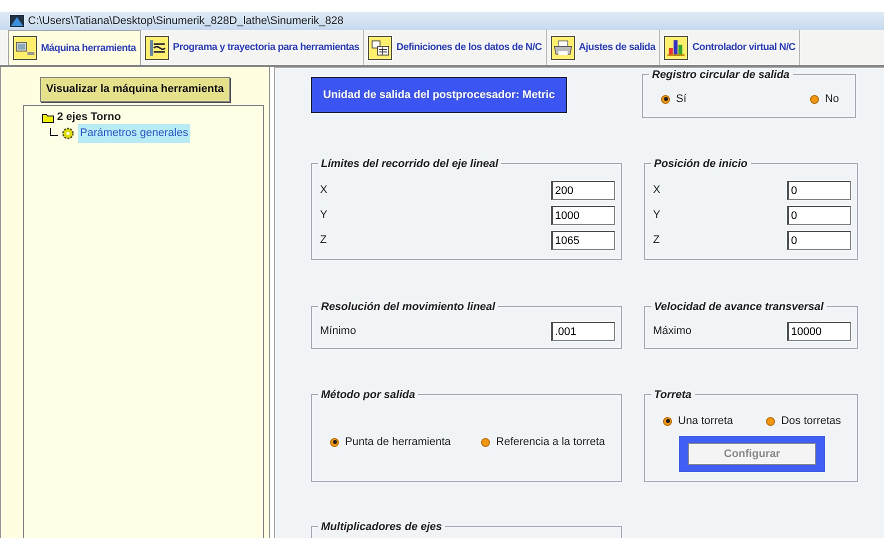 This screenshot has height=538, width=884. What do you see at coordinates (583, 331) in the screenshot?
I see `input-field: .001` at bounding box center [583, 331].